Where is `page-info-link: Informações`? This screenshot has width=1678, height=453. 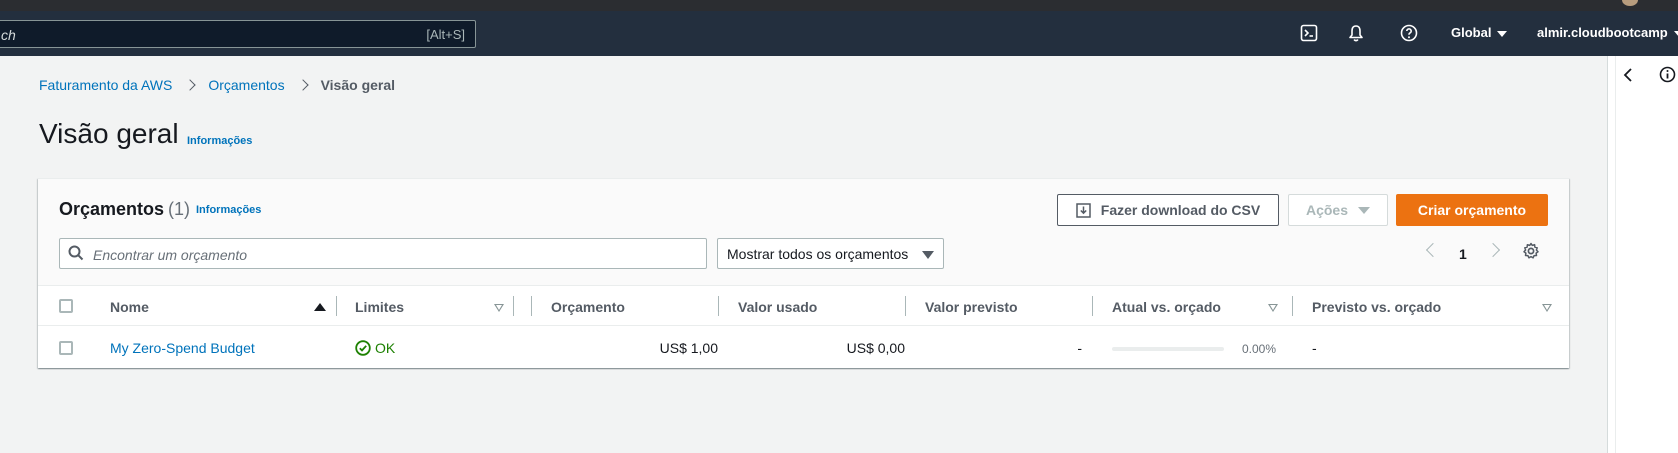 page-info-link: Informações is located at coordinates (219, 141).